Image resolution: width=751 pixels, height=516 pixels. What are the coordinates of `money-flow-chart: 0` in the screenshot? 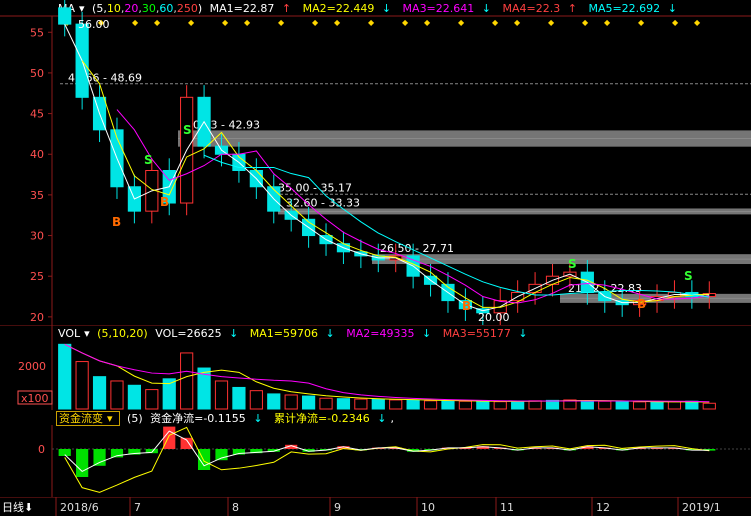 It's located at (375, 461).